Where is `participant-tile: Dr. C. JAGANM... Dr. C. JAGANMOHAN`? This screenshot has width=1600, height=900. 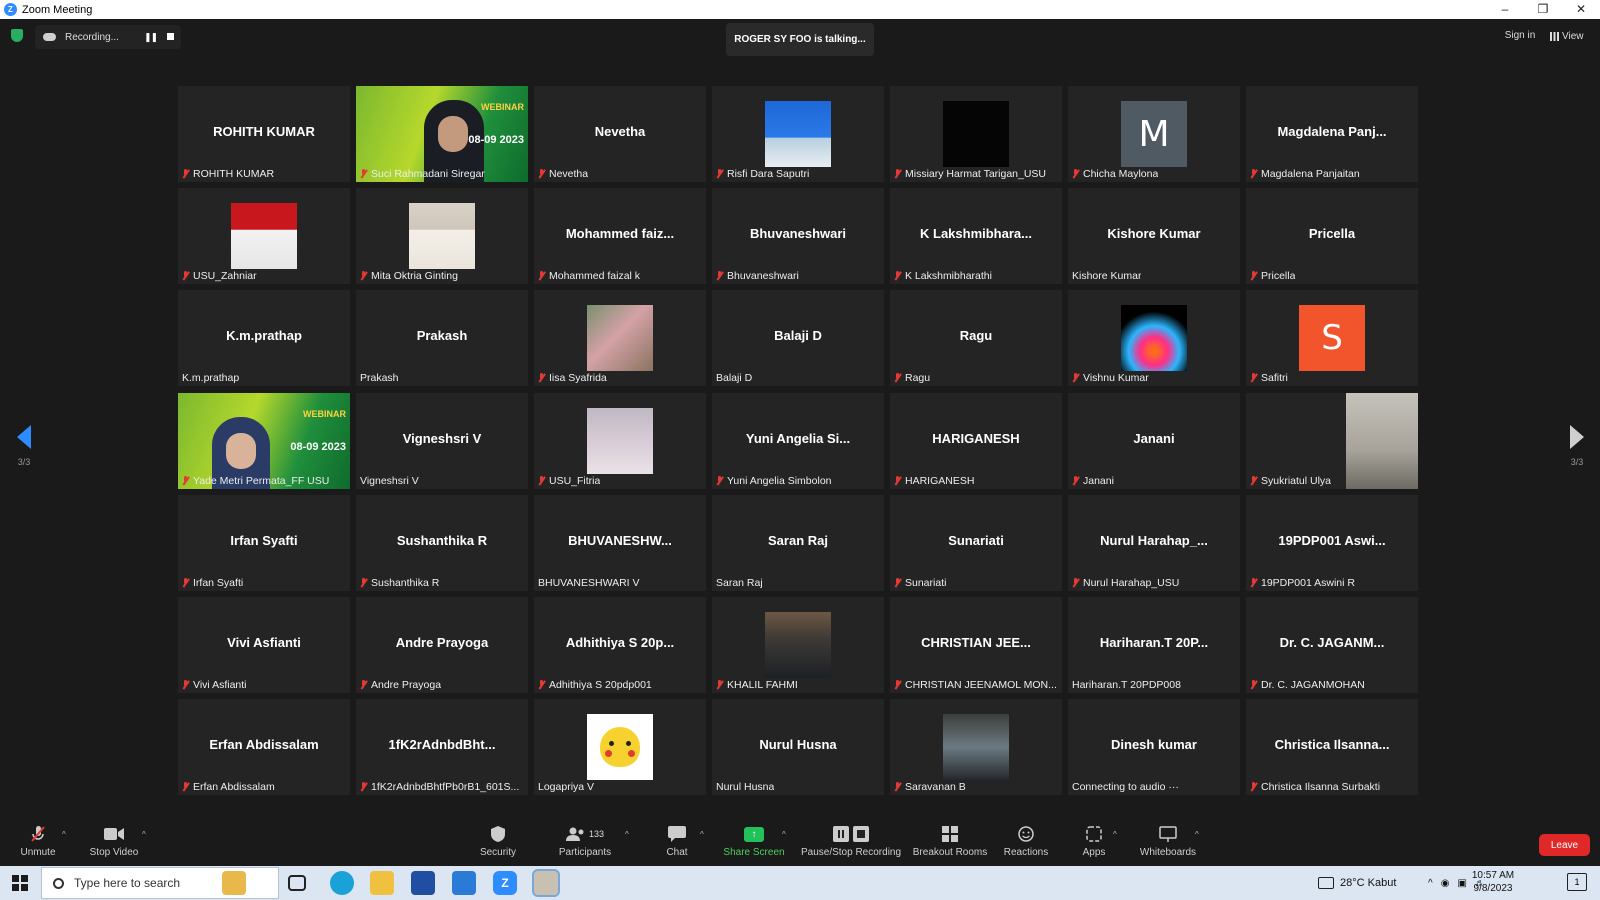
participant-tile: Dr. C. JAGANM... Dr. C. JAGANMOHAN is located at coordinates (1332, 645).